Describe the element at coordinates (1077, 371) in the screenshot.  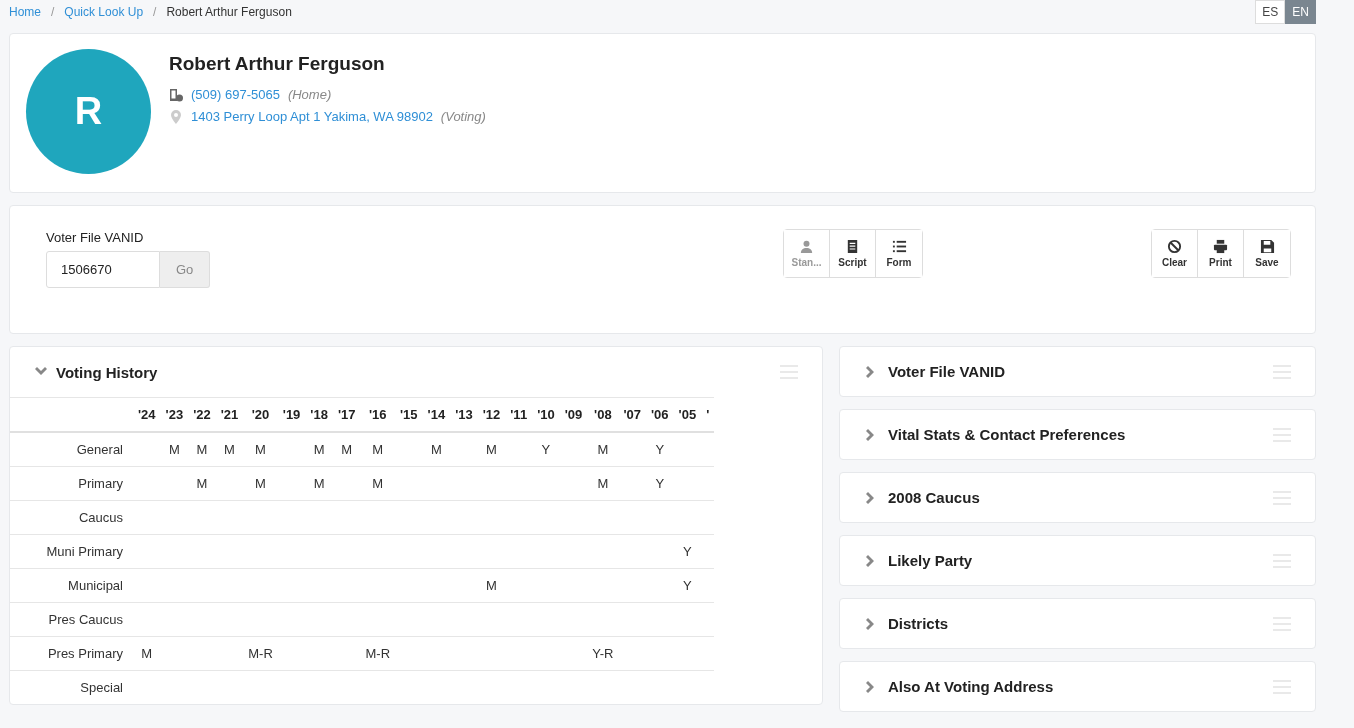
I see `collapsed-panel: Voter File VANID` at that location.